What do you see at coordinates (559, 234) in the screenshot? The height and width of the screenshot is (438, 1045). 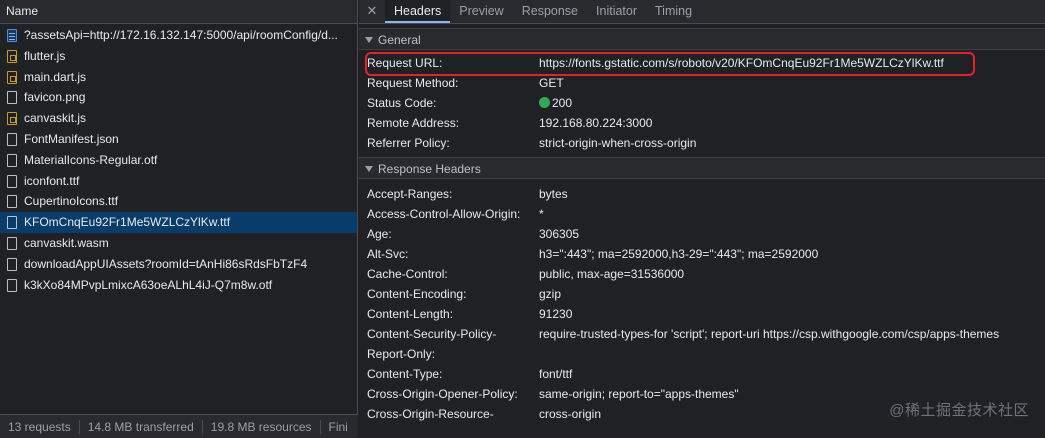 I see `header-value: 306305` at bounding box center [559, 234].